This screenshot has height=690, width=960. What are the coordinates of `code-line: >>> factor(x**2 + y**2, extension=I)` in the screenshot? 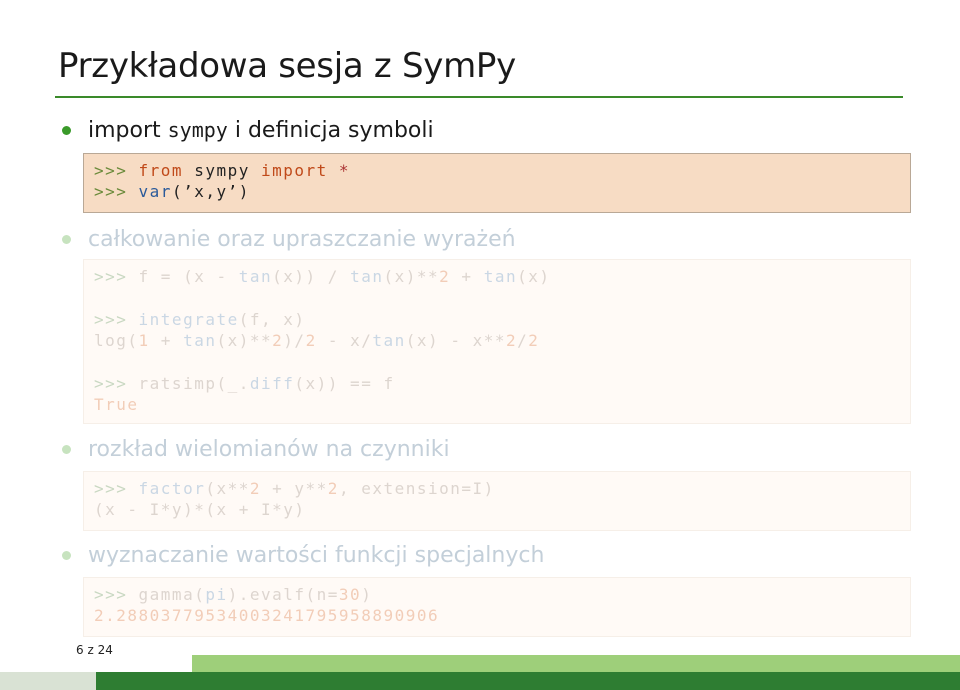 It's located at (294, 488).